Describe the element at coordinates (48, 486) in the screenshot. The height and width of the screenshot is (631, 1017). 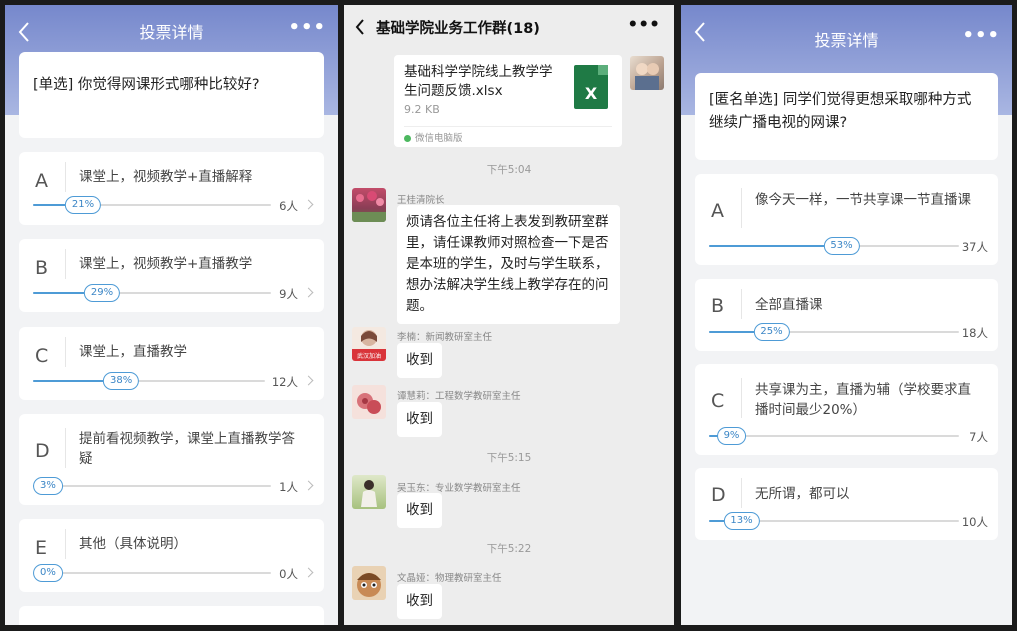
I see `percent-badge: 3%` at that location.